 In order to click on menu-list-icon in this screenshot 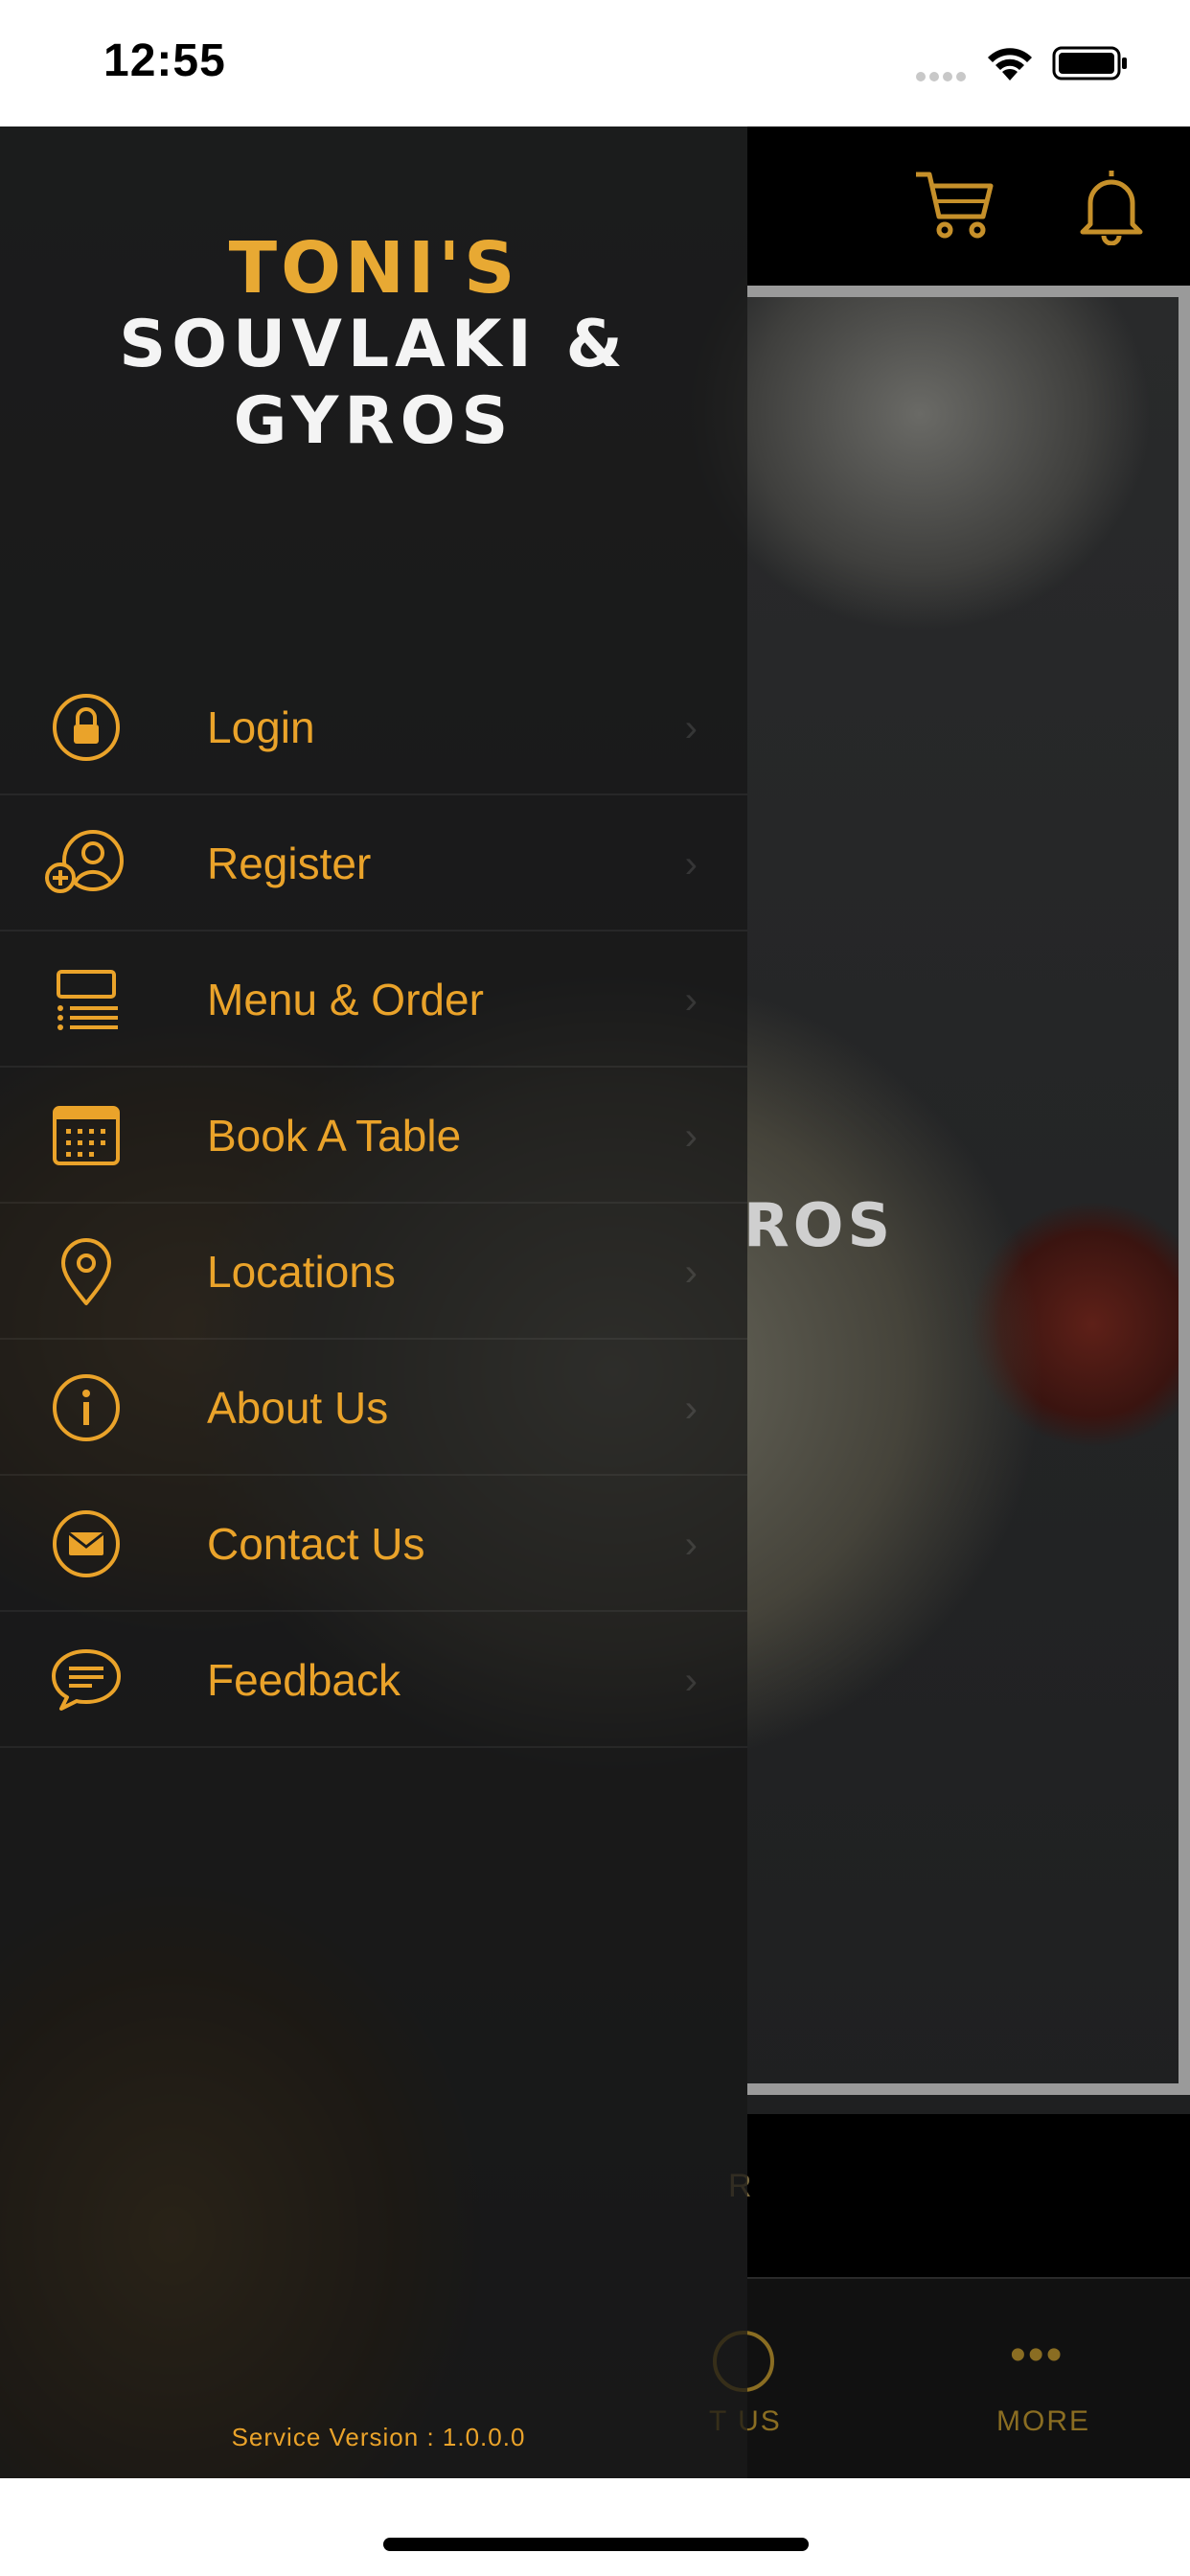, I will do `click(86, 1000)`.